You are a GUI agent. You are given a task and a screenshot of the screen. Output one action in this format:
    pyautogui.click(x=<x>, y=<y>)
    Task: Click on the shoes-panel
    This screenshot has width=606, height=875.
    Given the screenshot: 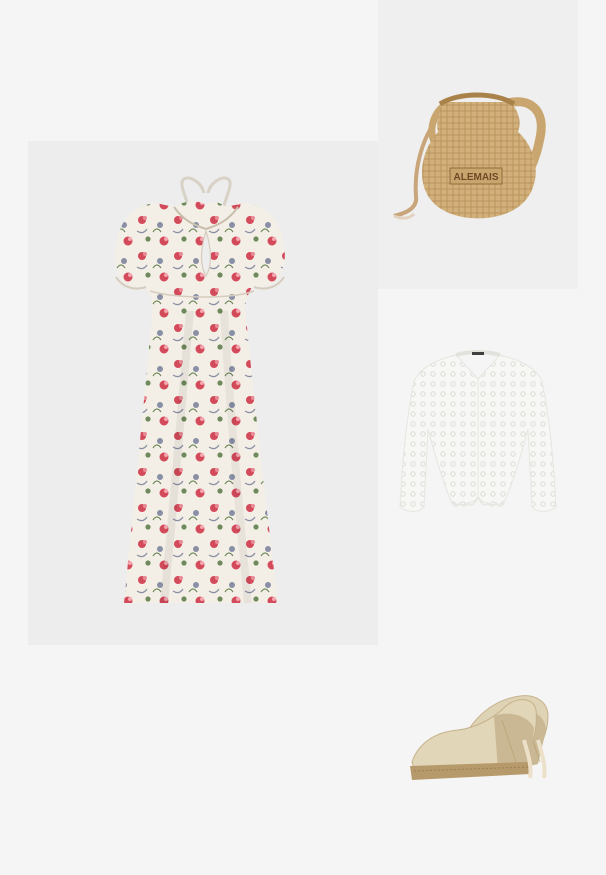 What is the action you would take?
    pyautogui.click(x=478, y=745)
    